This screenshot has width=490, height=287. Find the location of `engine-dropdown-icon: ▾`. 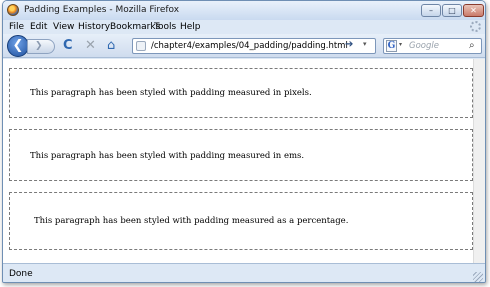

engine-dropdown-icon: ▾ is located at coordinates (400, 44).